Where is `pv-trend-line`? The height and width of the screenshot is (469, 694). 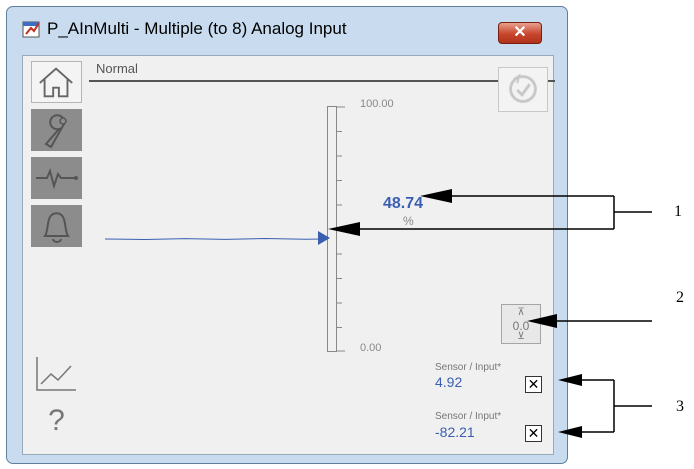 pv-trend-line is located at coordinates (215, 239).